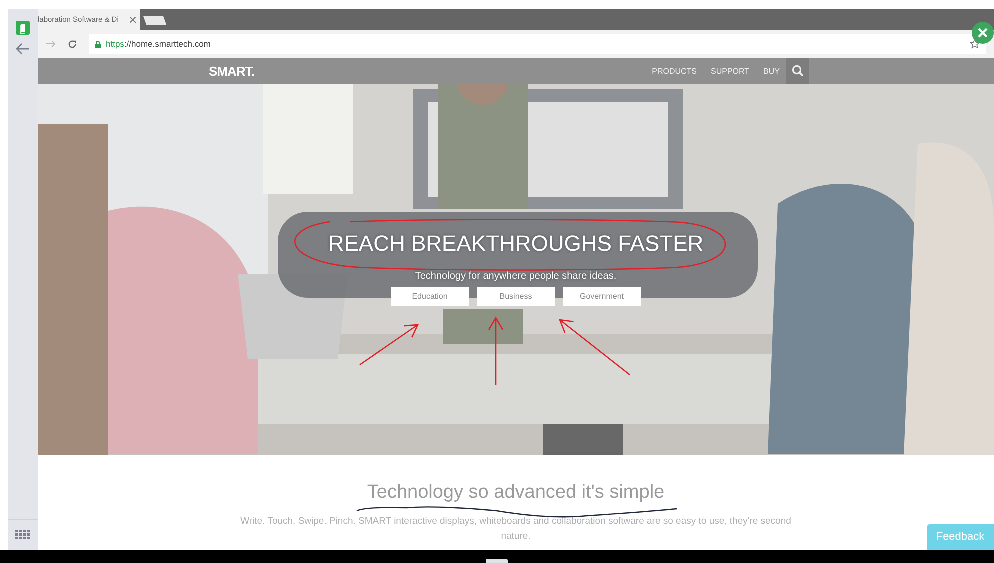 The width and height of the screenshot is (994, 563). What do you see at coordinates (516, 493) in the screenshot?
I see `section-heading: Technology so advanced it's simple` at bounding box center [516, 493].